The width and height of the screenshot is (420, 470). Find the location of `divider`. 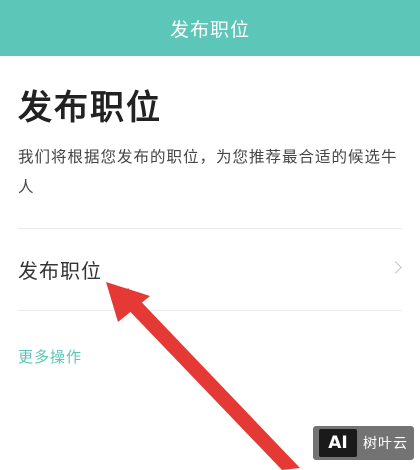

divider is located at coordinates (210, 310).